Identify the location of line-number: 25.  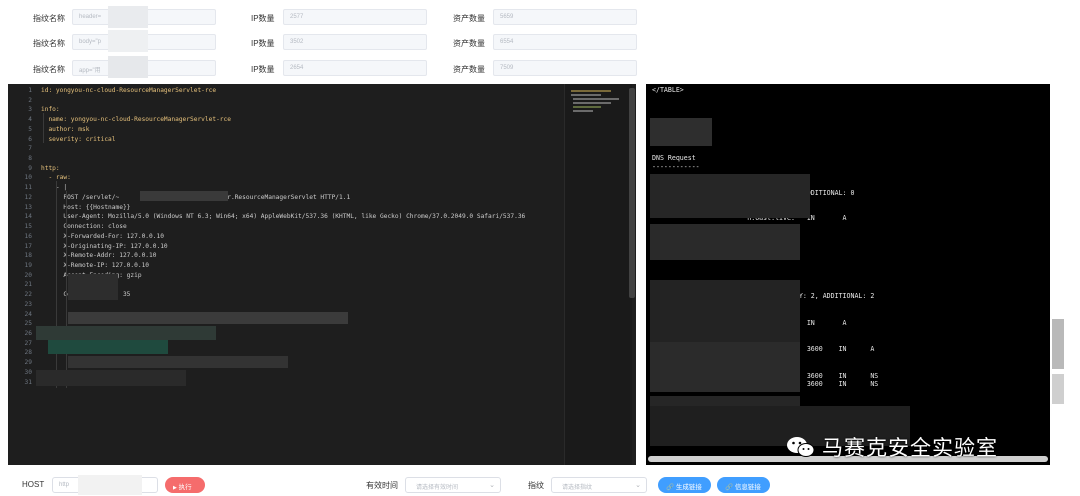
(28, 324).